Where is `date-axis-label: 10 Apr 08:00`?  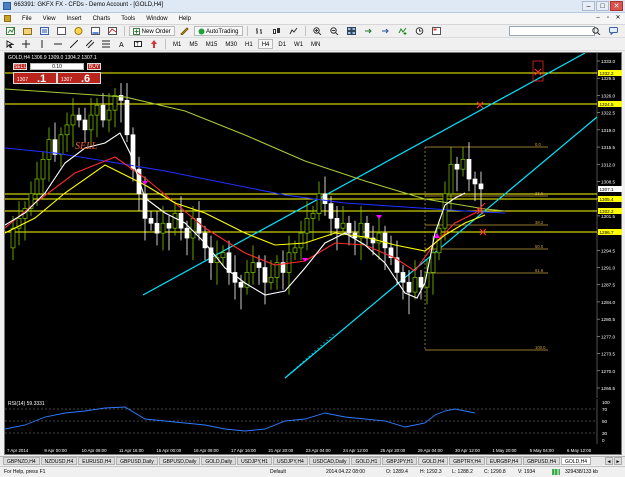 date-axis-label: 10 Apr 08:00 is located at coordinates (94, 450).